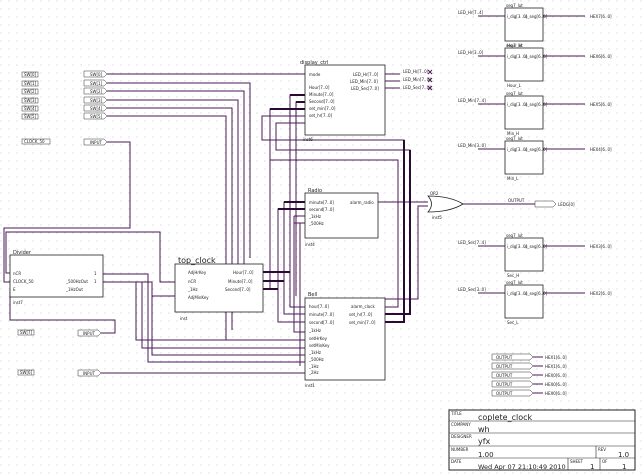  What do you see at coordinates (310, 385) in the screenshot?
I see `bell-inst: inst1` at bounding box center [310, 385].